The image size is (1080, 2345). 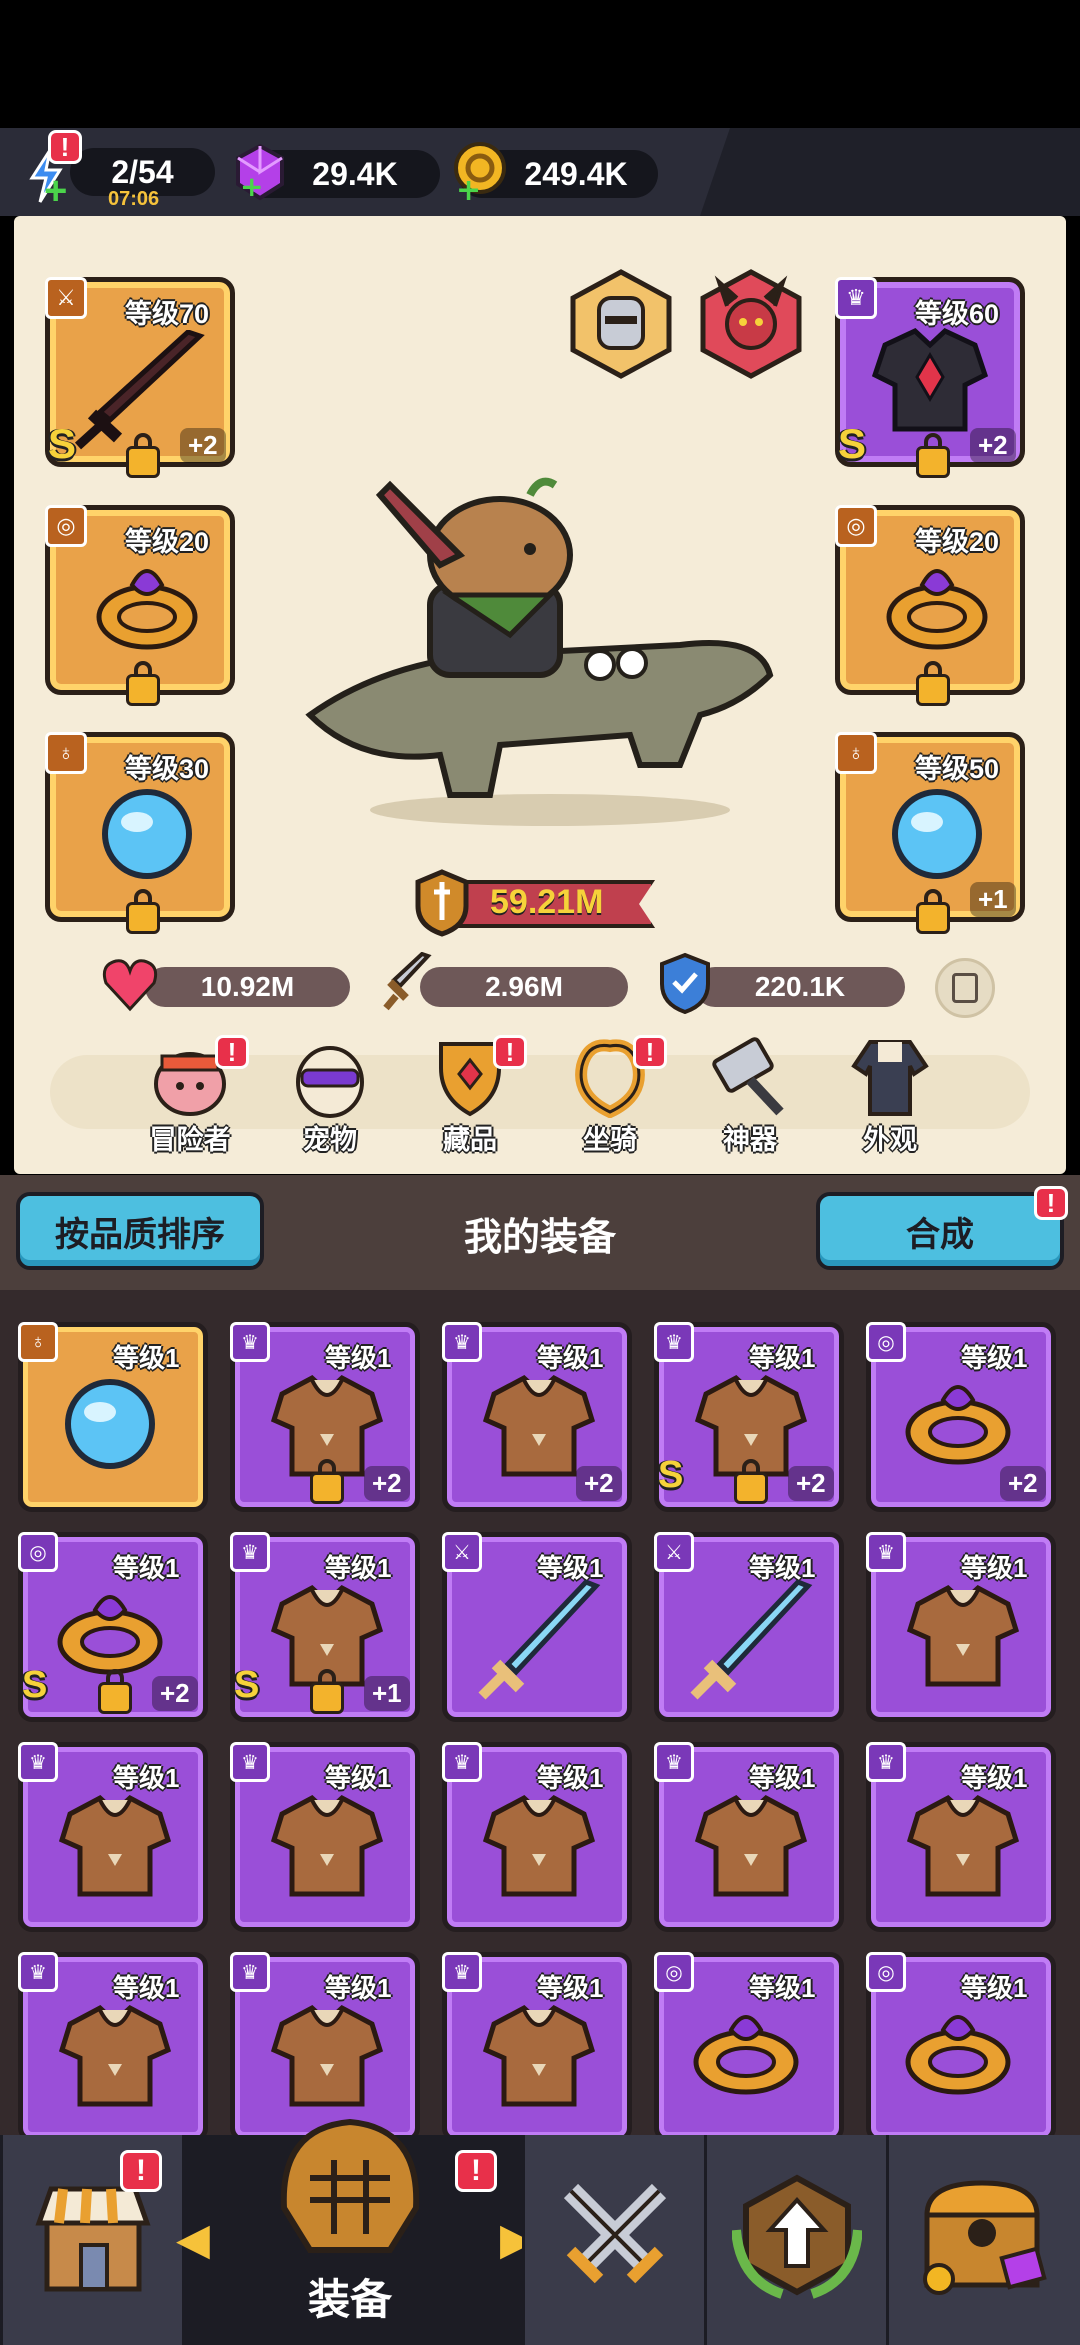 I want to click on gem-icon: +, so click(x=260, y=172).